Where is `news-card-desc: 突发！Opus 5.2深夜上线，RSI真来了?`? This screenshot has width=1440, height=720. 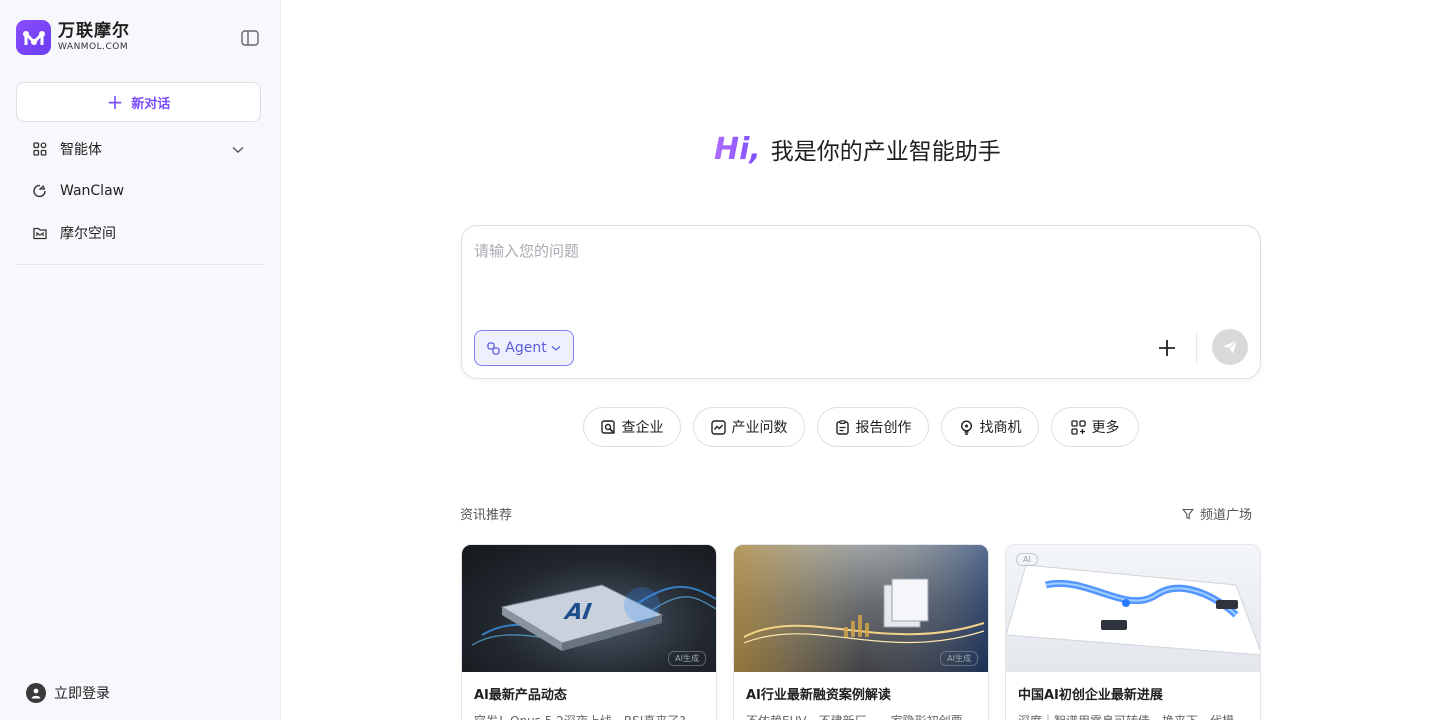
news-card-desc: 突发！Opus 5.2深夜上线，RSI真来了? is located at coordinates (590, 716).